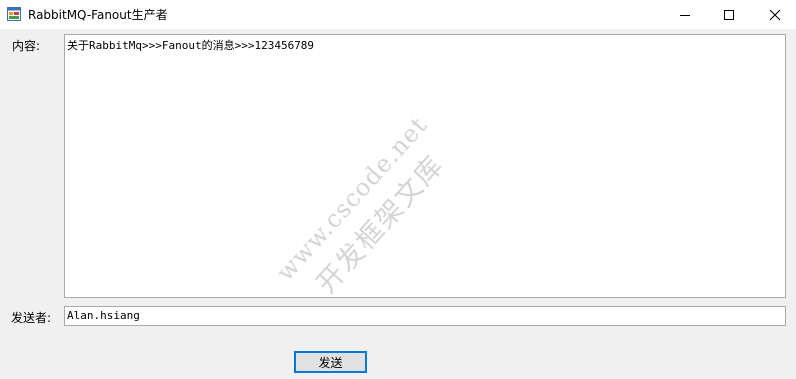 The height and width of the screenshot is (379, 796). Describe the element at coordinates (26, 46) in the screenshot. I see `content-label: 内容:` at that location.